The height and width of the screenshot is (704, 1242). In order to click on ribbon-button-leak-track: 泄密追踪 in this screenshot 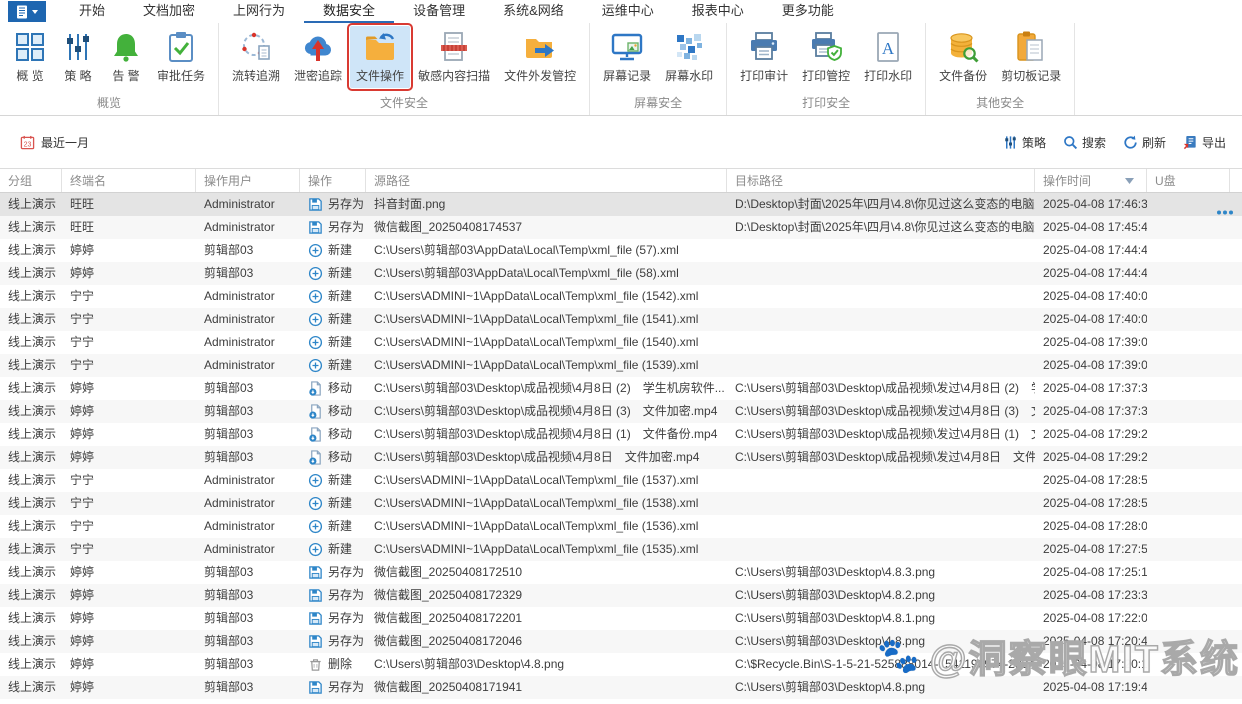, I will do `click(318, 57)`.